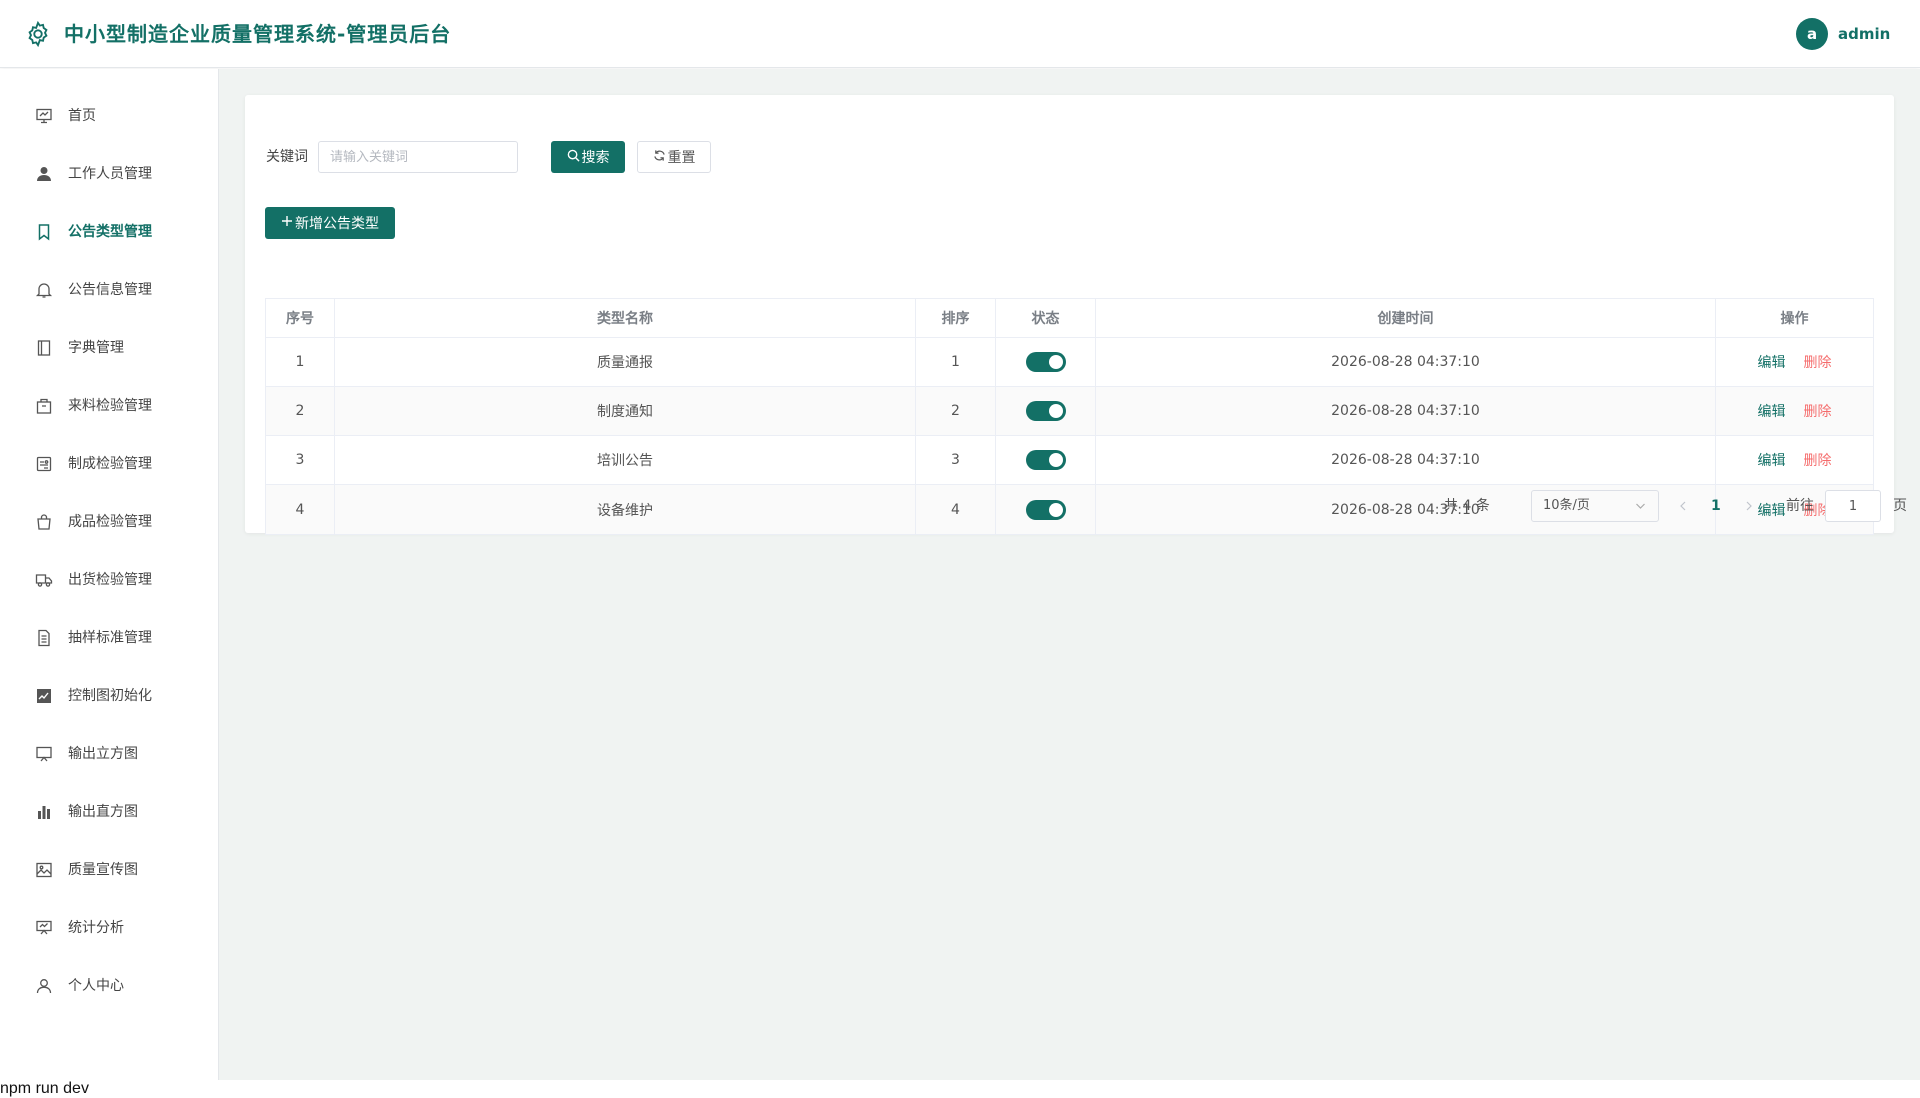 This screenshot has height=1098, width=1920. What do you see at coordinates (44, 232) in the screenshot?
I see `bookmark-icon` at bounding box center [44, 232].